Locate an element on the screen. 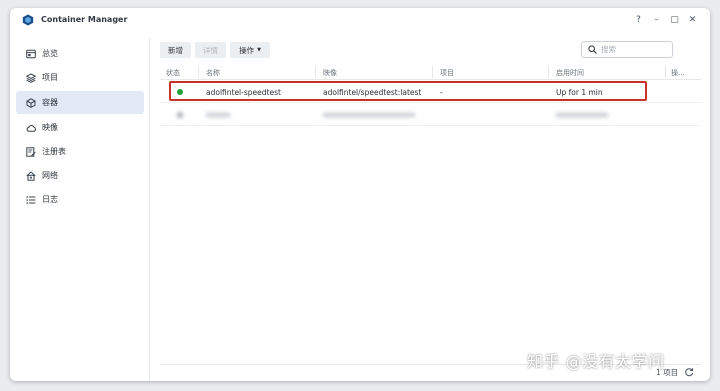  column-header-name: 名称 is located at coordinates (213, 73).